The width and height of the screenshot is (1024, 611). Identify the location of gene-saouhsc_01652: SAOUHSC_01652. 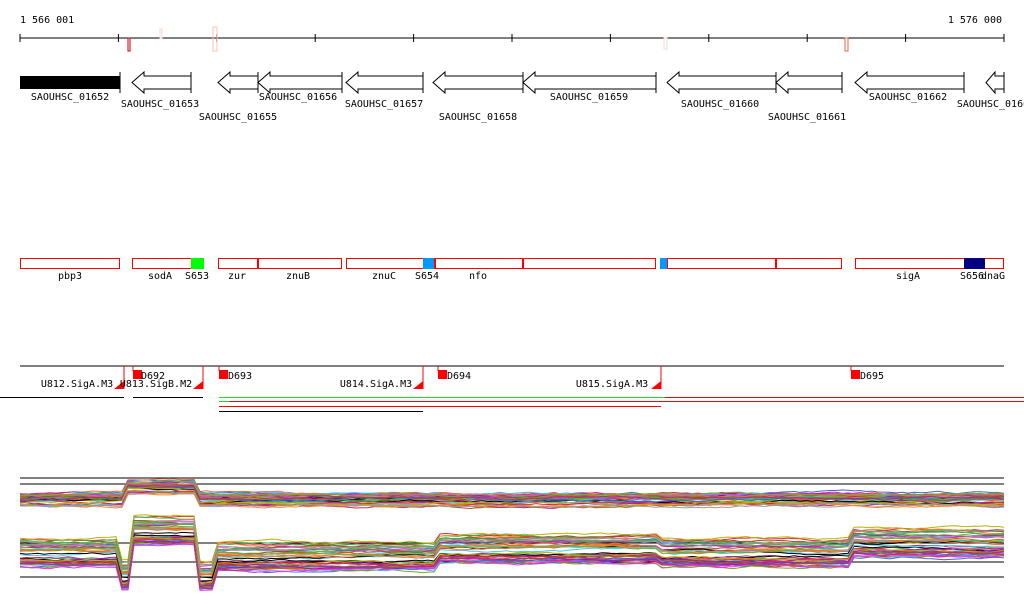
(70, 87).